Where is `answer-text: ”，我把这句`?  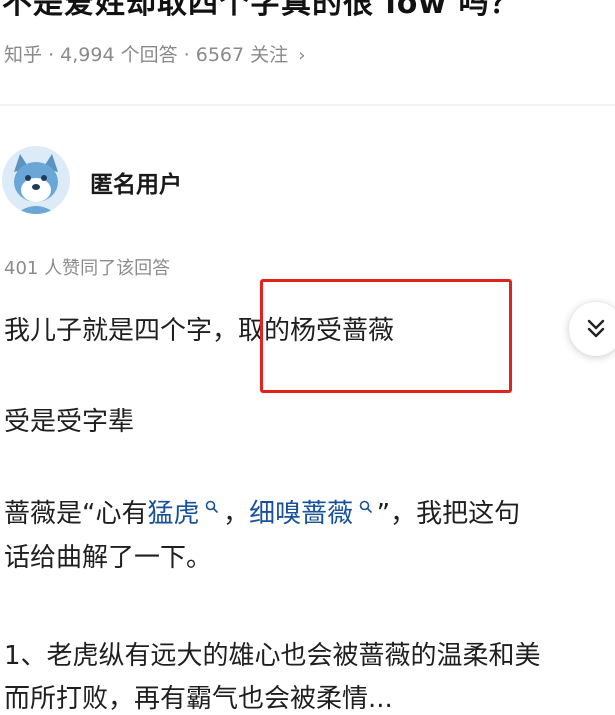 answer-text: ”，我把这句 is located at coordinates (448, 514).